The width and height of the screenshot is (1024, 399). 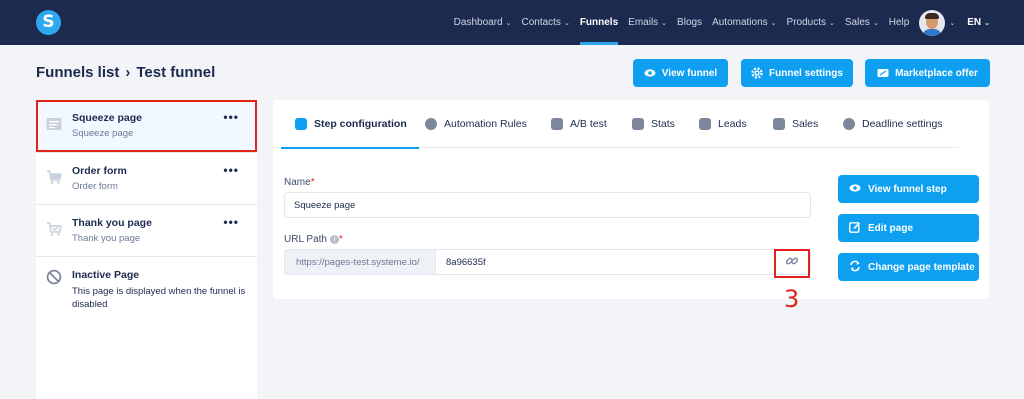 What do you see at coordinates (106, 275) in the screenshot?
I see `step-title: Inactive Page` at bounding box center [106, 275].